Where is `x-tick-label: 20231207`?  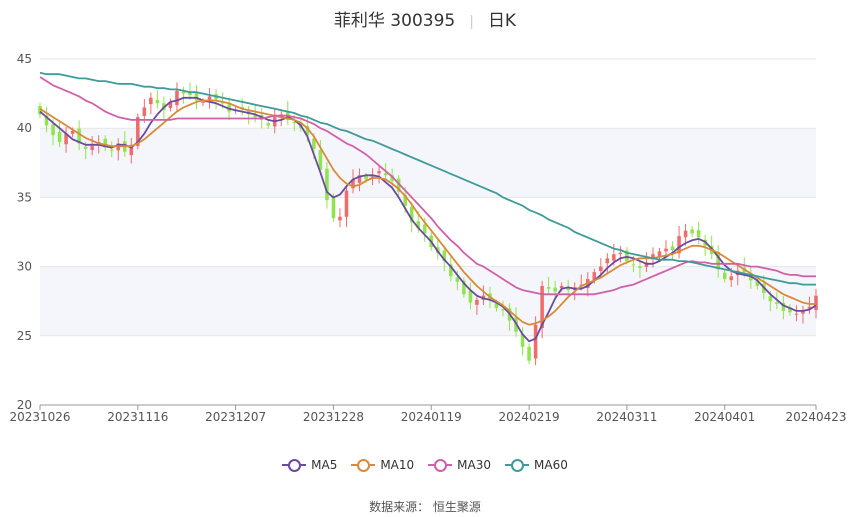
x-tick-label: 20231207 is located at coordinates (235, 417).